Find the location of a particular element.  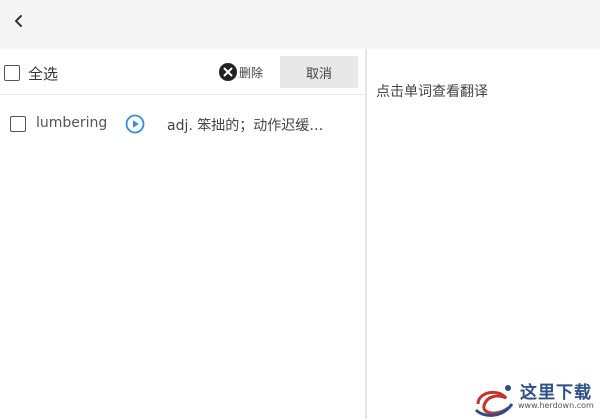

word-text: lumbering is located at coordinates (72, 123).